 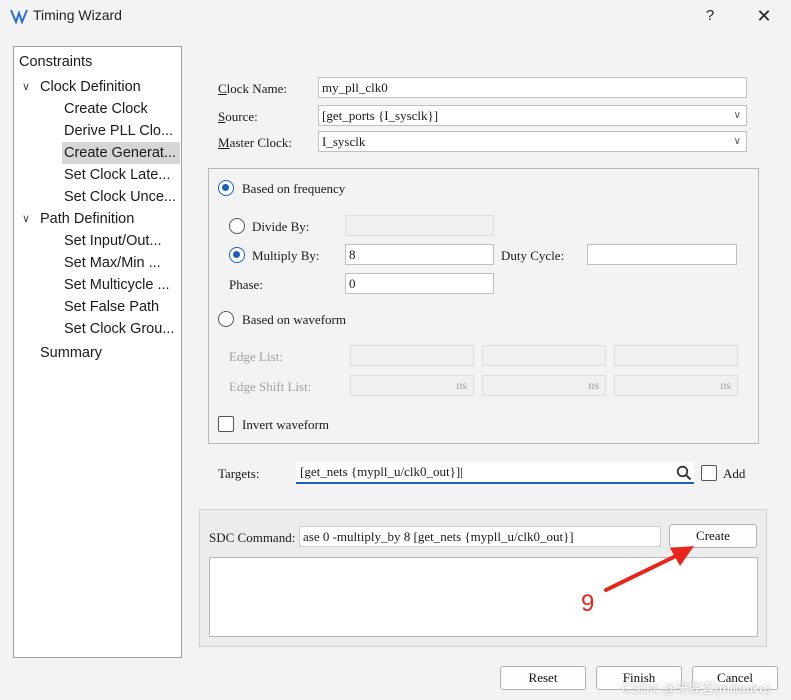 I want to click on reset-button: Reset, so click(x=543, y=678).